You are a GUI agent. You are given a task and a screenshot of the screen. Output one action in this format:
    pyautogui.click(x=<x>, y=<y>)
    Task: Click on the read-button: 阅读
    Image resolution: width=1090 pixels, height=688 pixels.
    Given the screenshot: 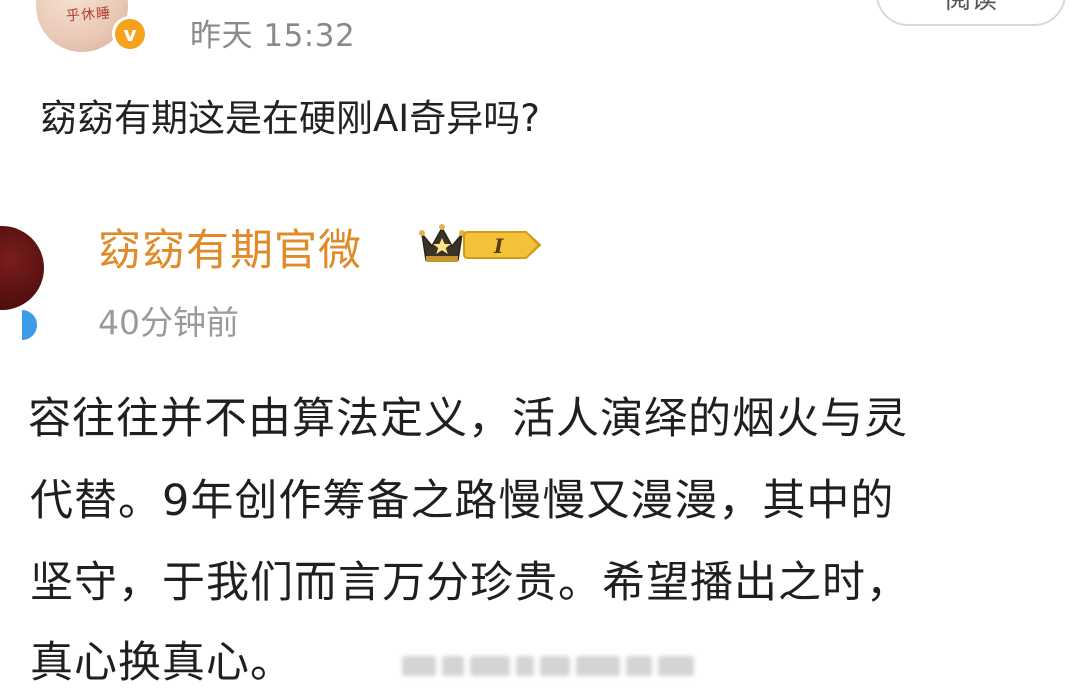 What is the action you would take?
    pyautogui.click(x=971, y=13)
    